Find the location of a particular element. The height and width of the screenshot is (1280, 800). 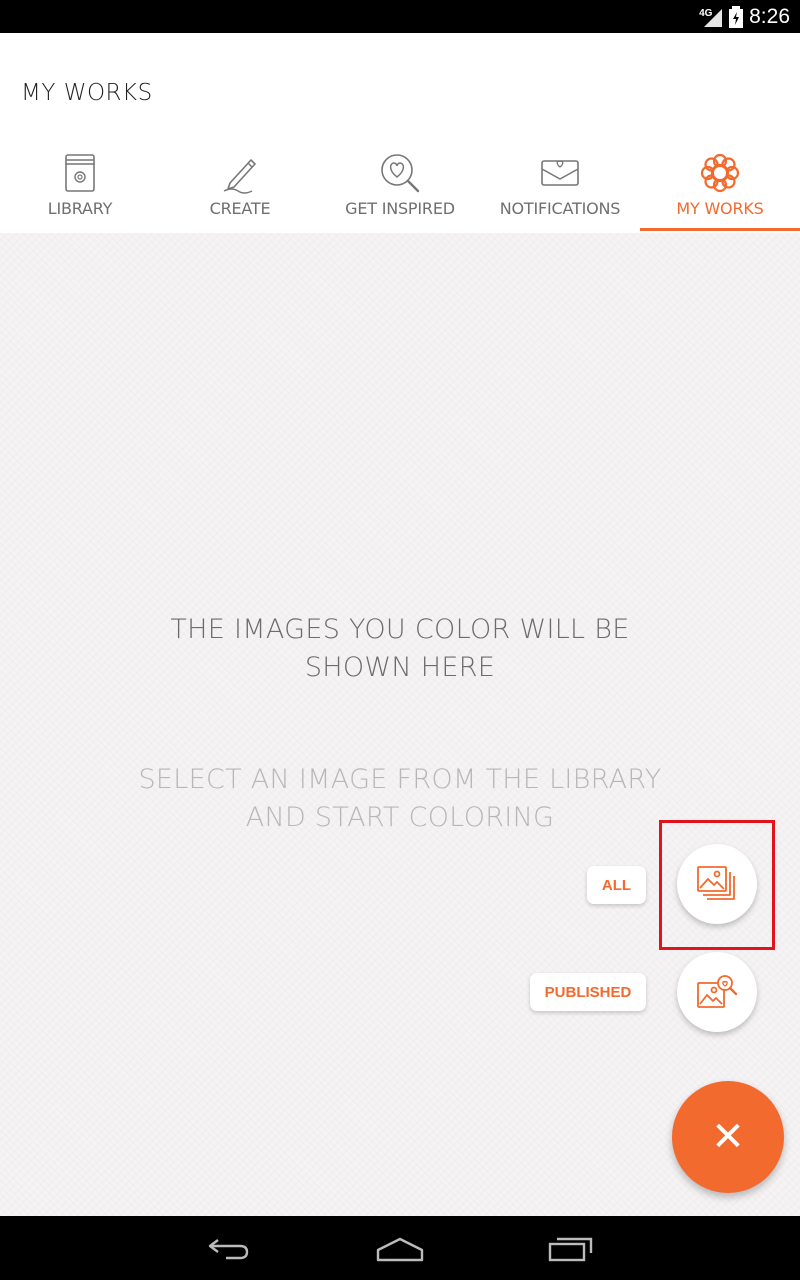

network-type: 4G is located at coordinates (706, 13).